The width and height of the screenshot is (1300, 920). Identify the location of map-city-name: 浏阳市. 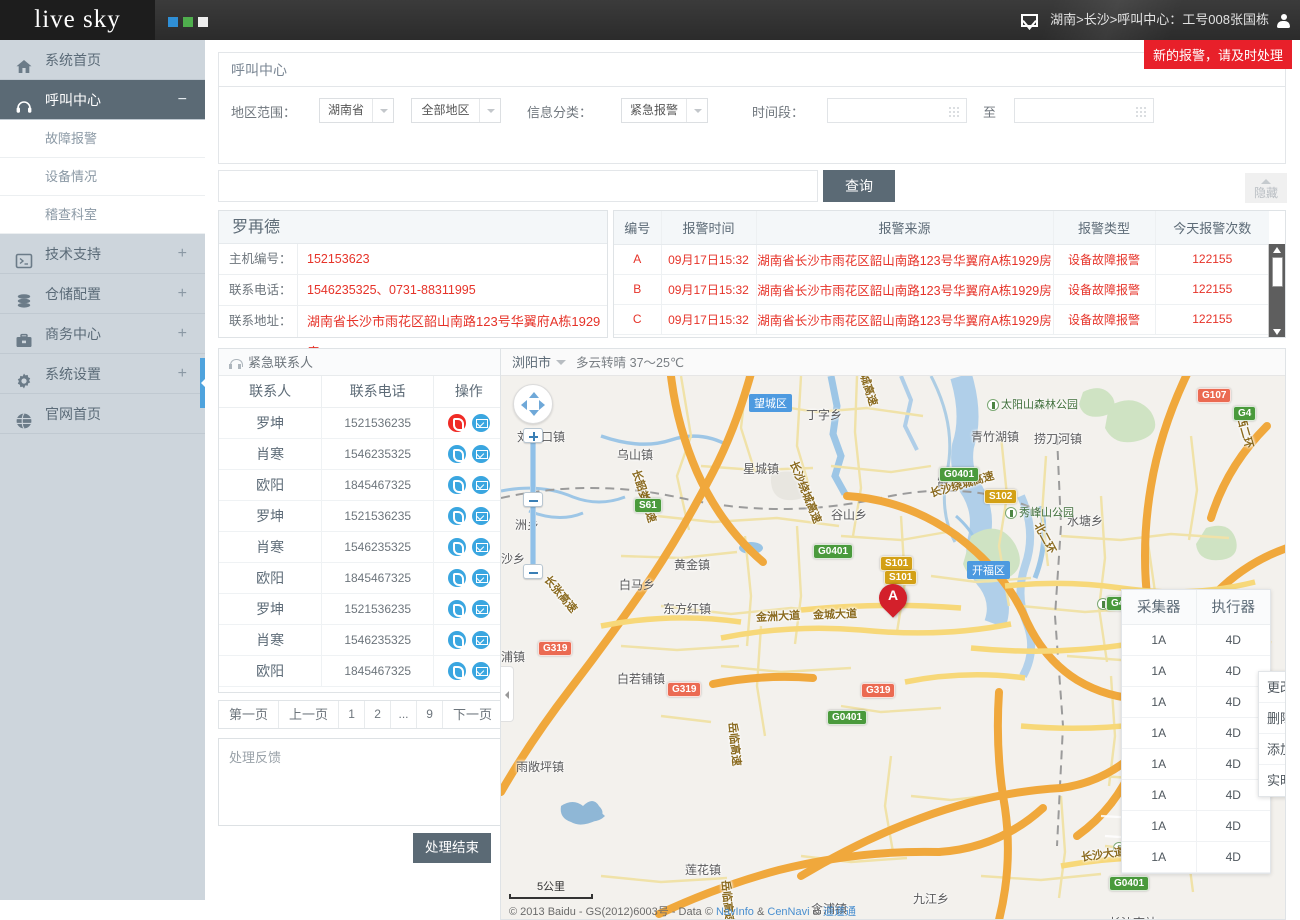
(531, 362).